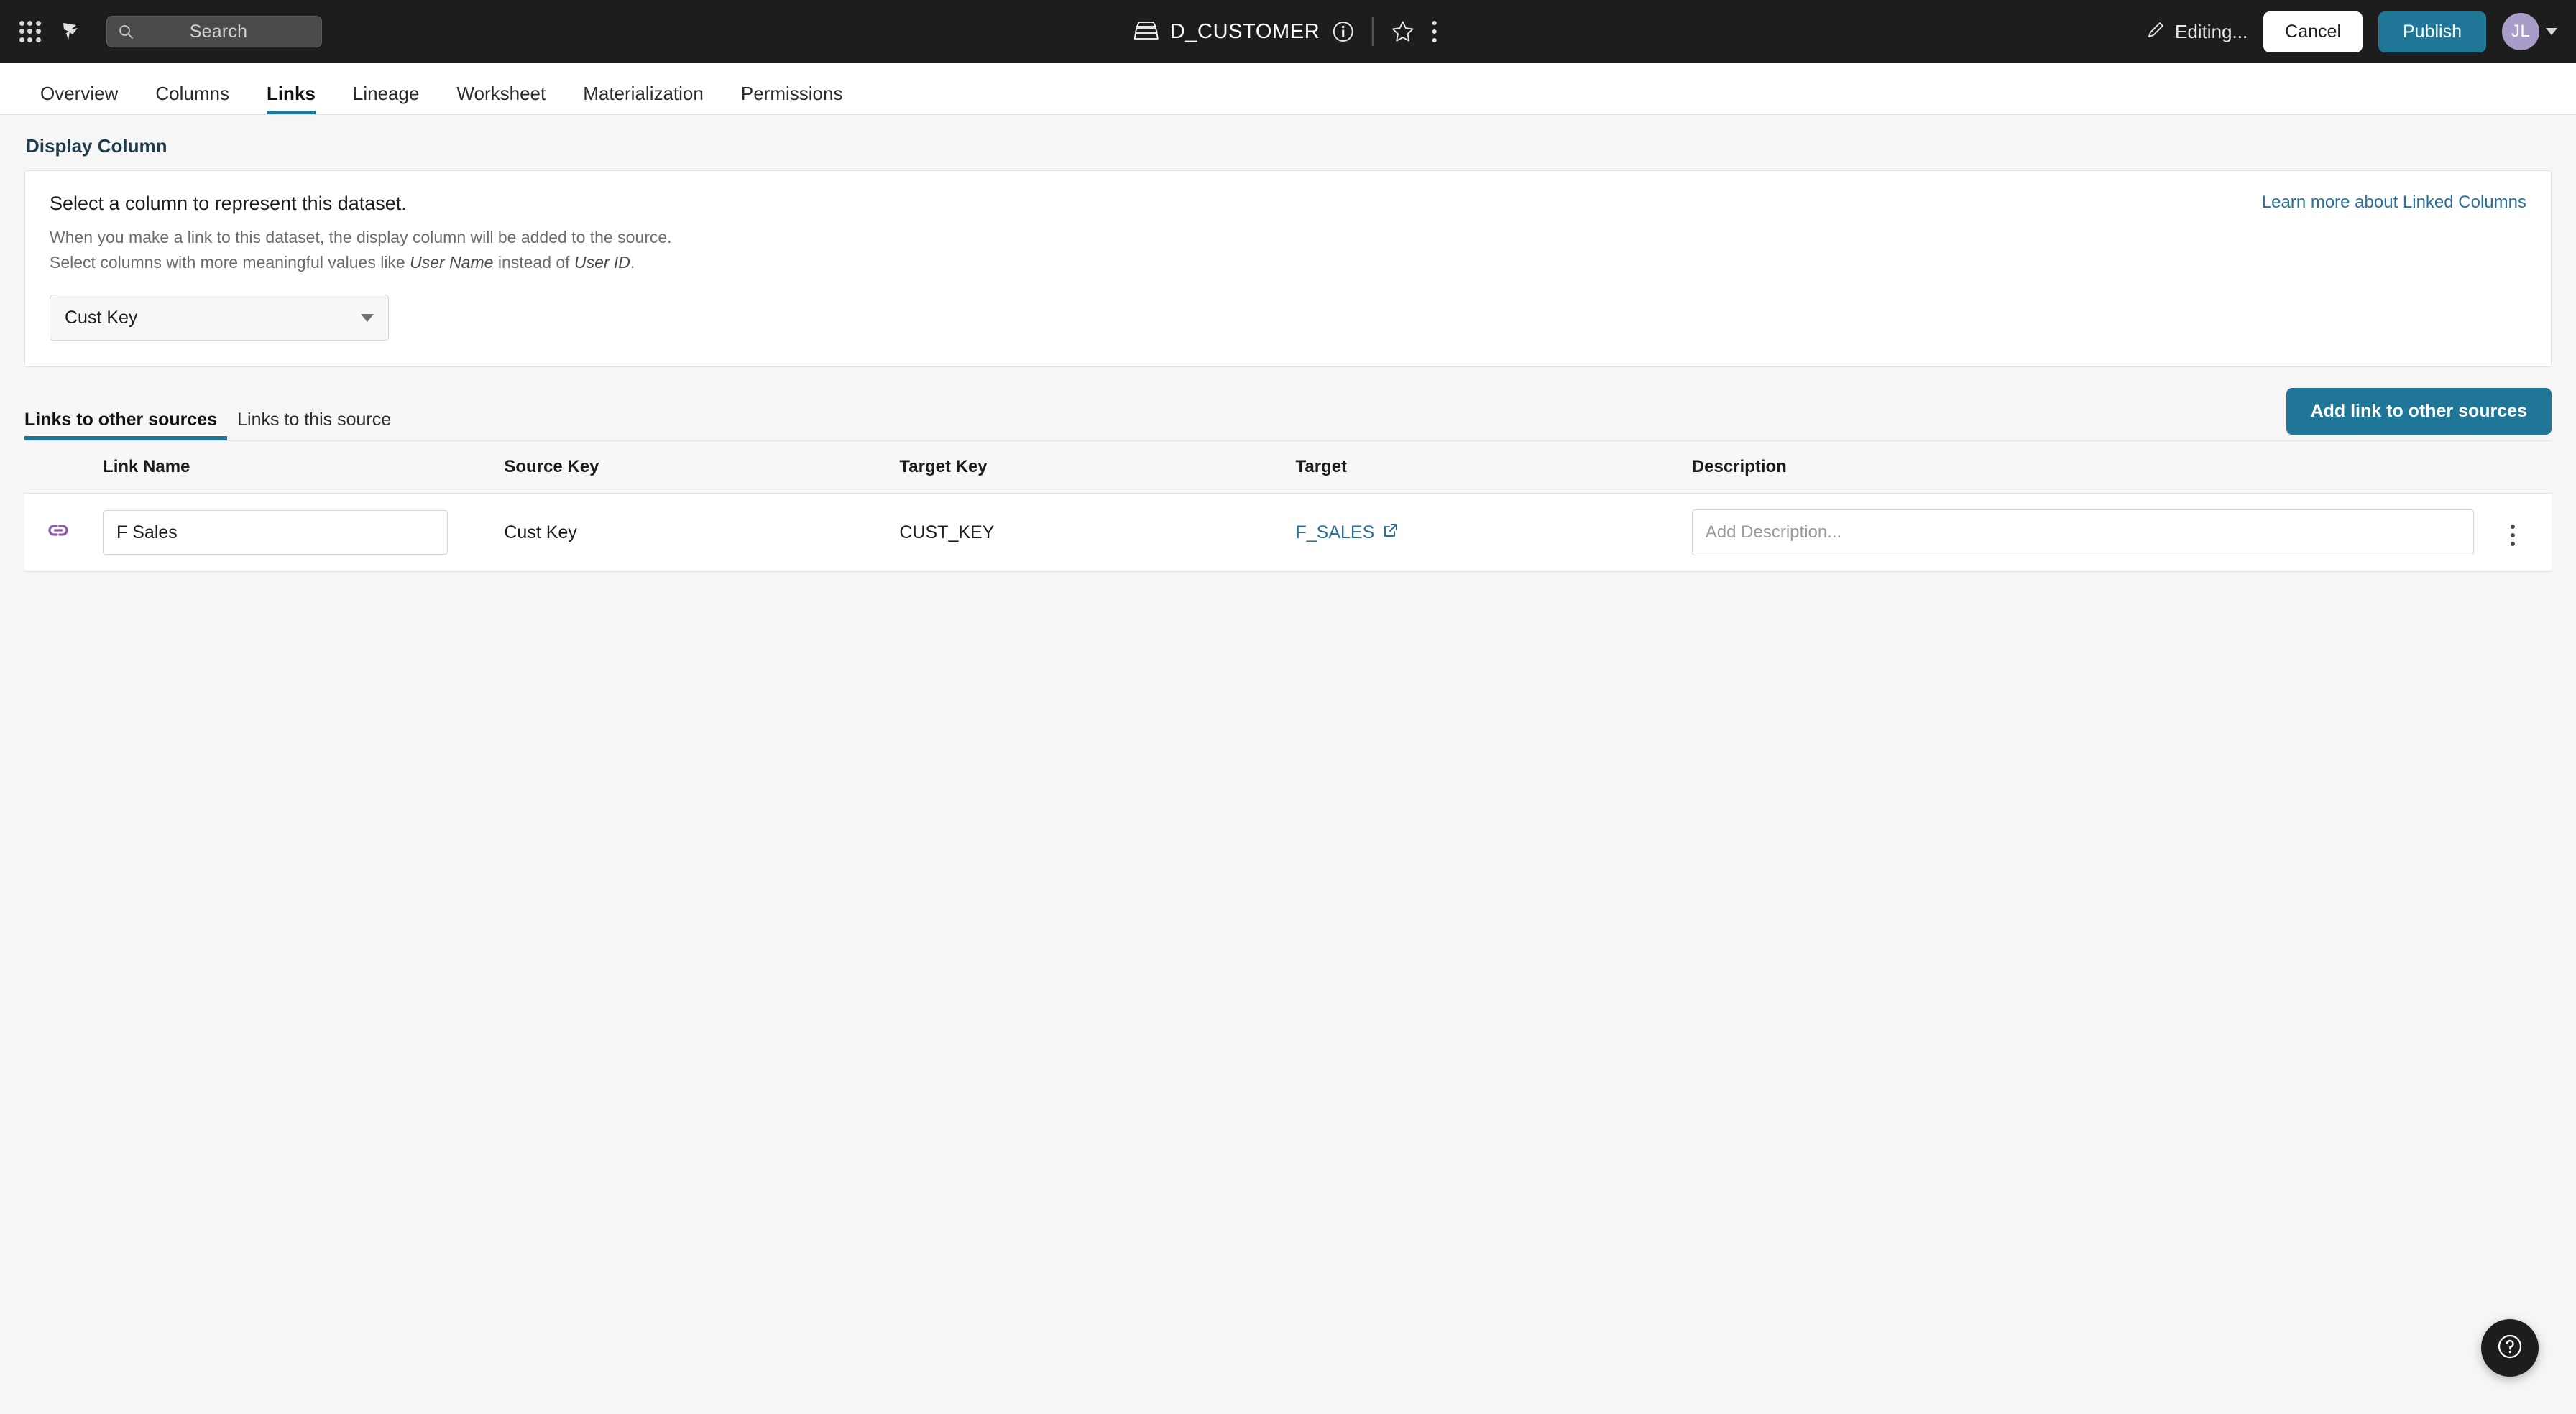 This screenshot has width=2576, height=1414. I want to click on chevron-down-icon, so click(2551, 31).